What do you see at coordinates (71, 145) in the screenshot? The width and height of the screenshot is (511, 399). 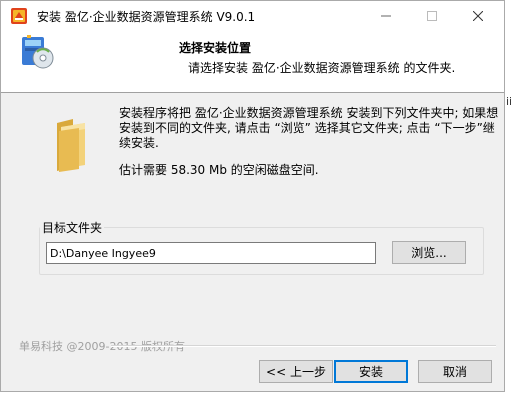 I see `folder-icon` at bounding box center [71, 145].